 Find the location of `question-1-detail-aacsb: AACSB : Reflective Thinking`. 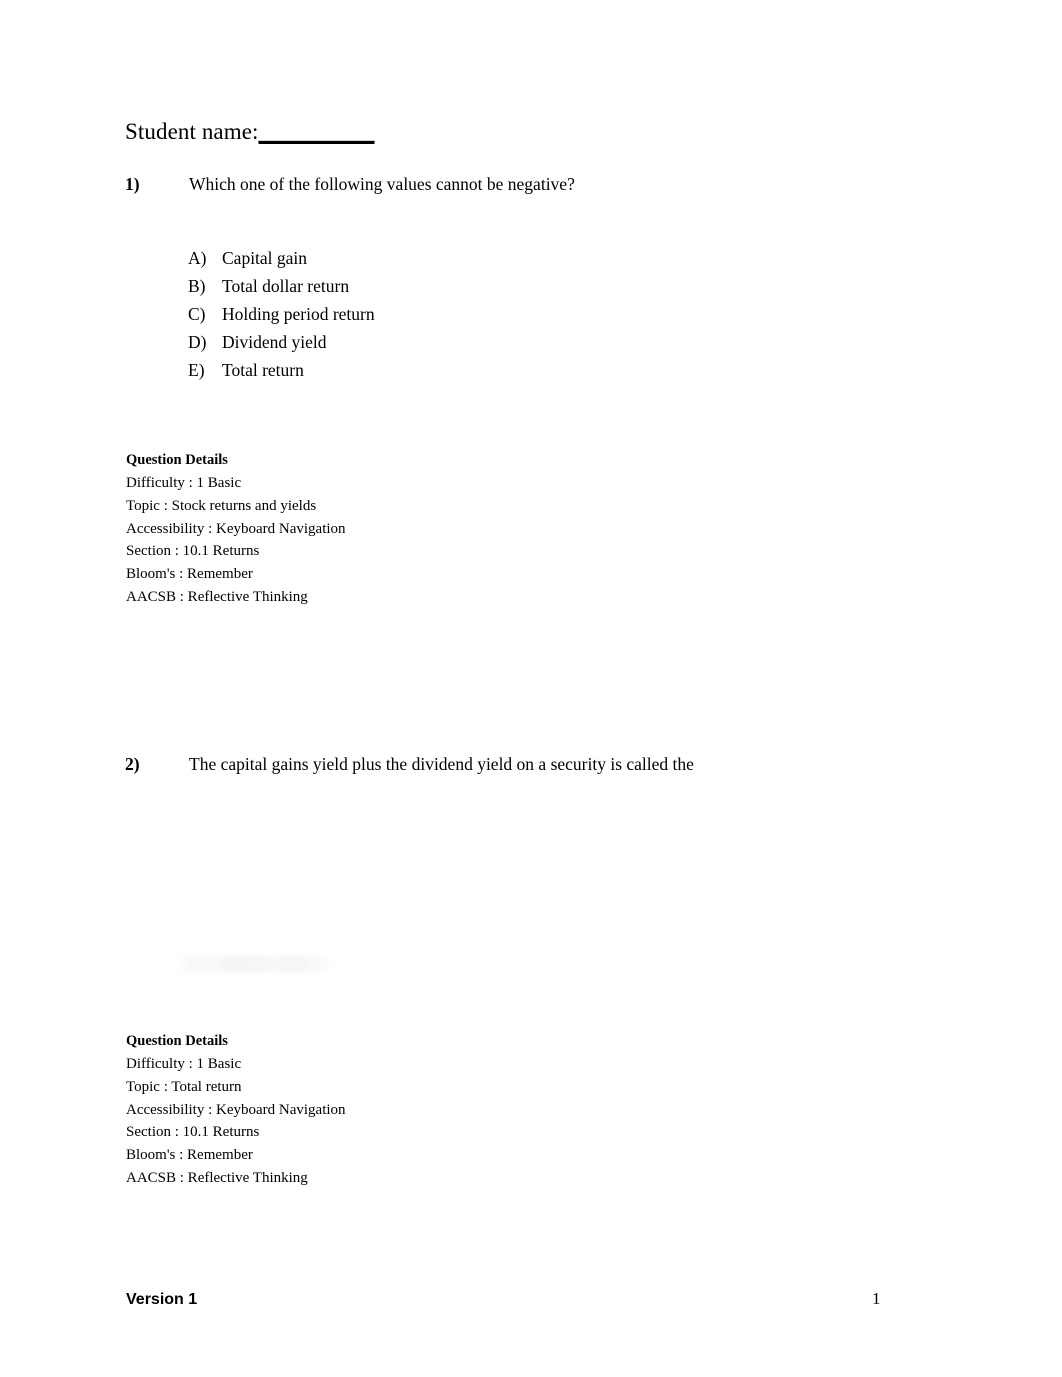

question-1-detail-aacsb: AACSB : Reflective Thinking is located at coordinates (217, 596).